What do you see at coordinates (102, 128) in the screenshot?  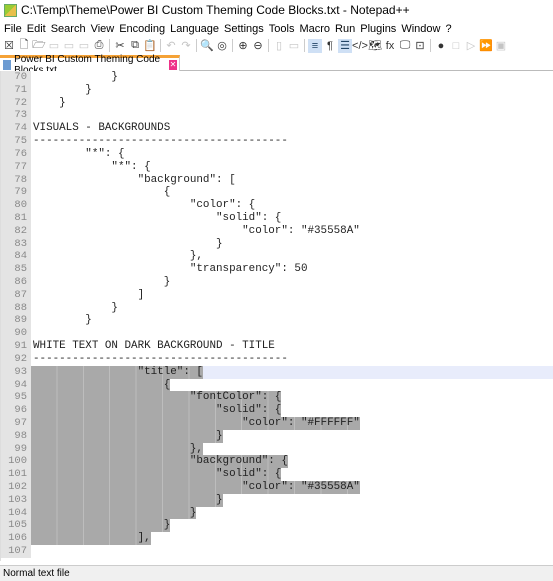 I see `line-text: VISUALS - BACKGROUNDS` at bounding box center [102, 128].